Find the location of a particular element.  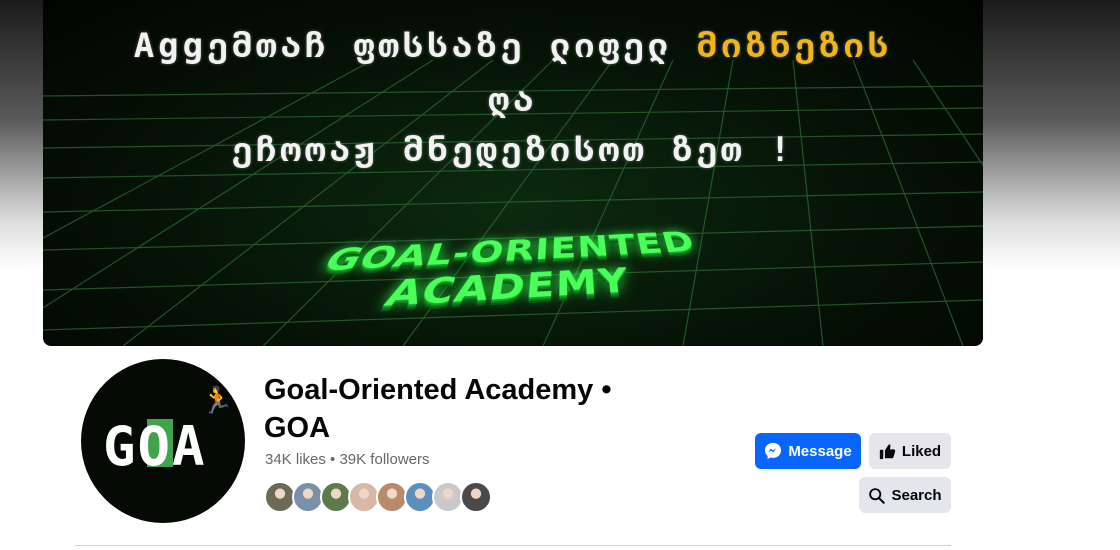

avatar-runner-icon: 🏃 is located at coordinates (217, 400).